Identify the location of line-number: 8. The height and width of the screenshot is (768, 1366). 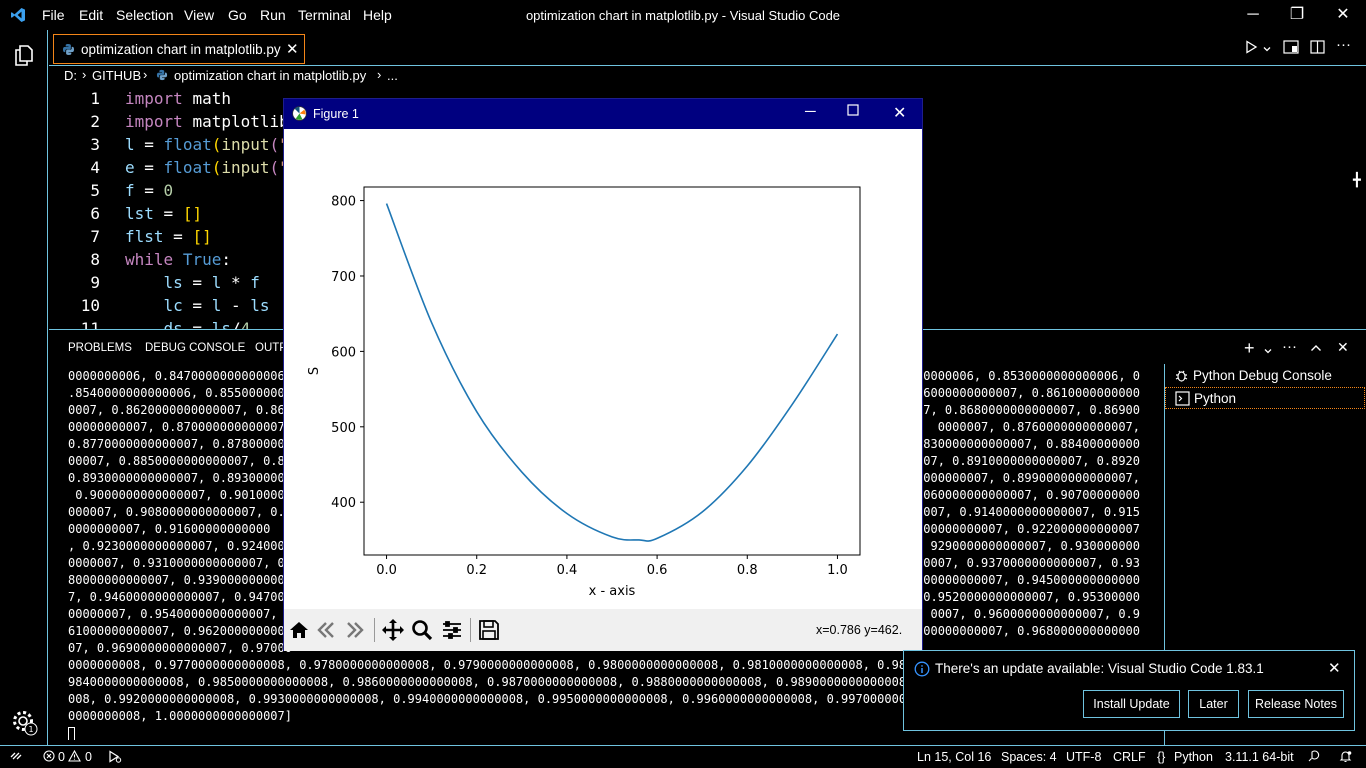
(95, 259).